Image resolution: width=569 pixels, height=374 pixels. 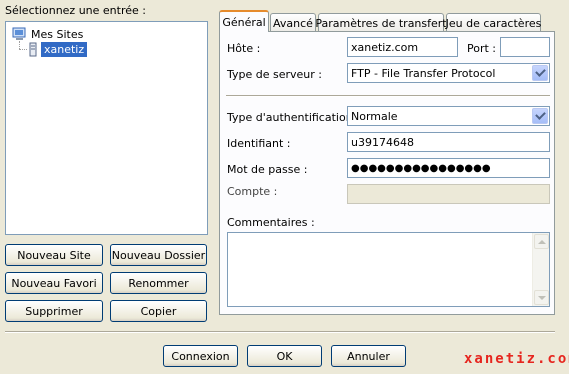 What do you see at coordinates (33, 49) in the screenshot?
I see `server-icon` at bounding box center [33, 49].